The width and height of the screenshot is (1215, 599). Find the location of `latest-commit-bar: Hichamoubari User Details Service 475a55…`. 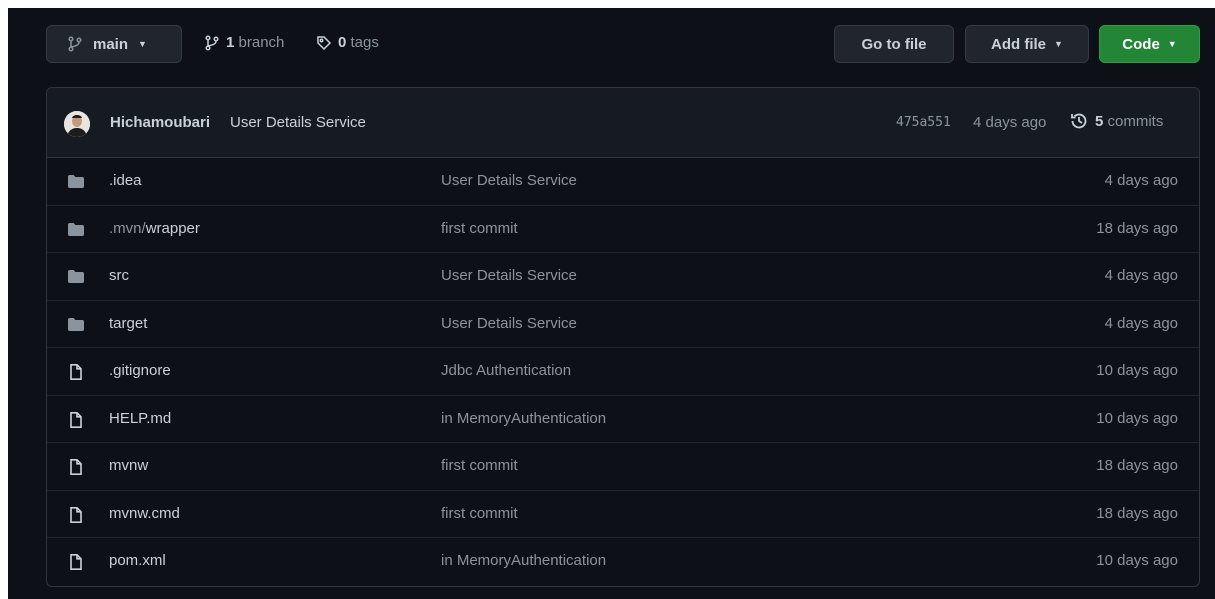

latest-commit-bar: Hichamoubari User Details Service 475a55… is located at coordinates (623, 123).